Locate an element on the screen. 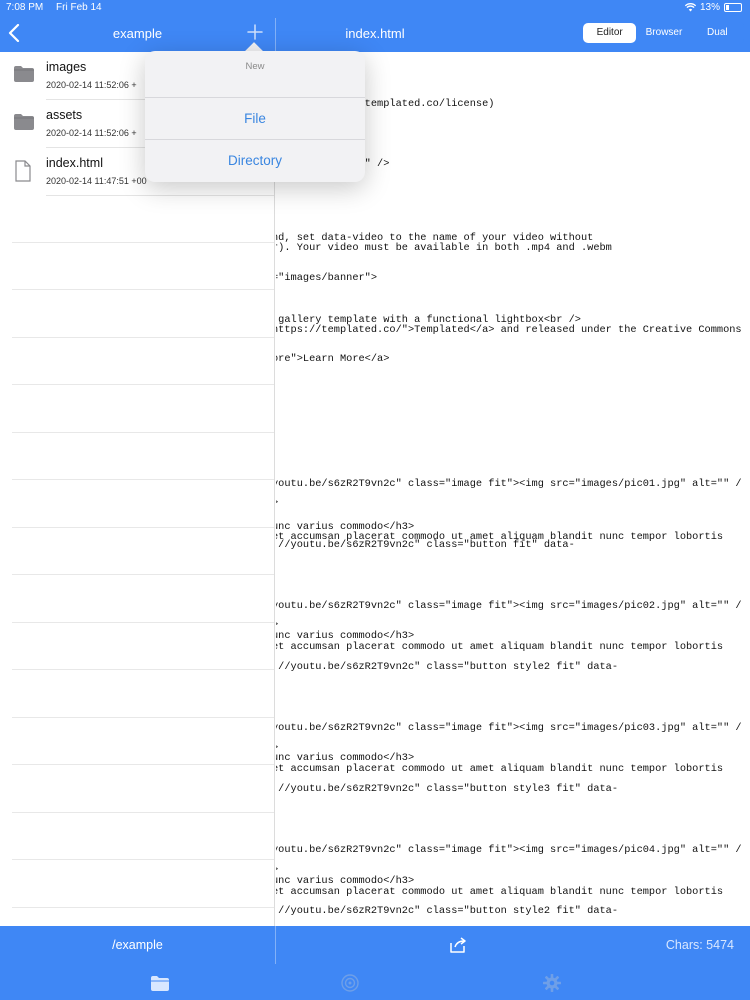  tab-browser: Browser is located at coordinates (663, 33).